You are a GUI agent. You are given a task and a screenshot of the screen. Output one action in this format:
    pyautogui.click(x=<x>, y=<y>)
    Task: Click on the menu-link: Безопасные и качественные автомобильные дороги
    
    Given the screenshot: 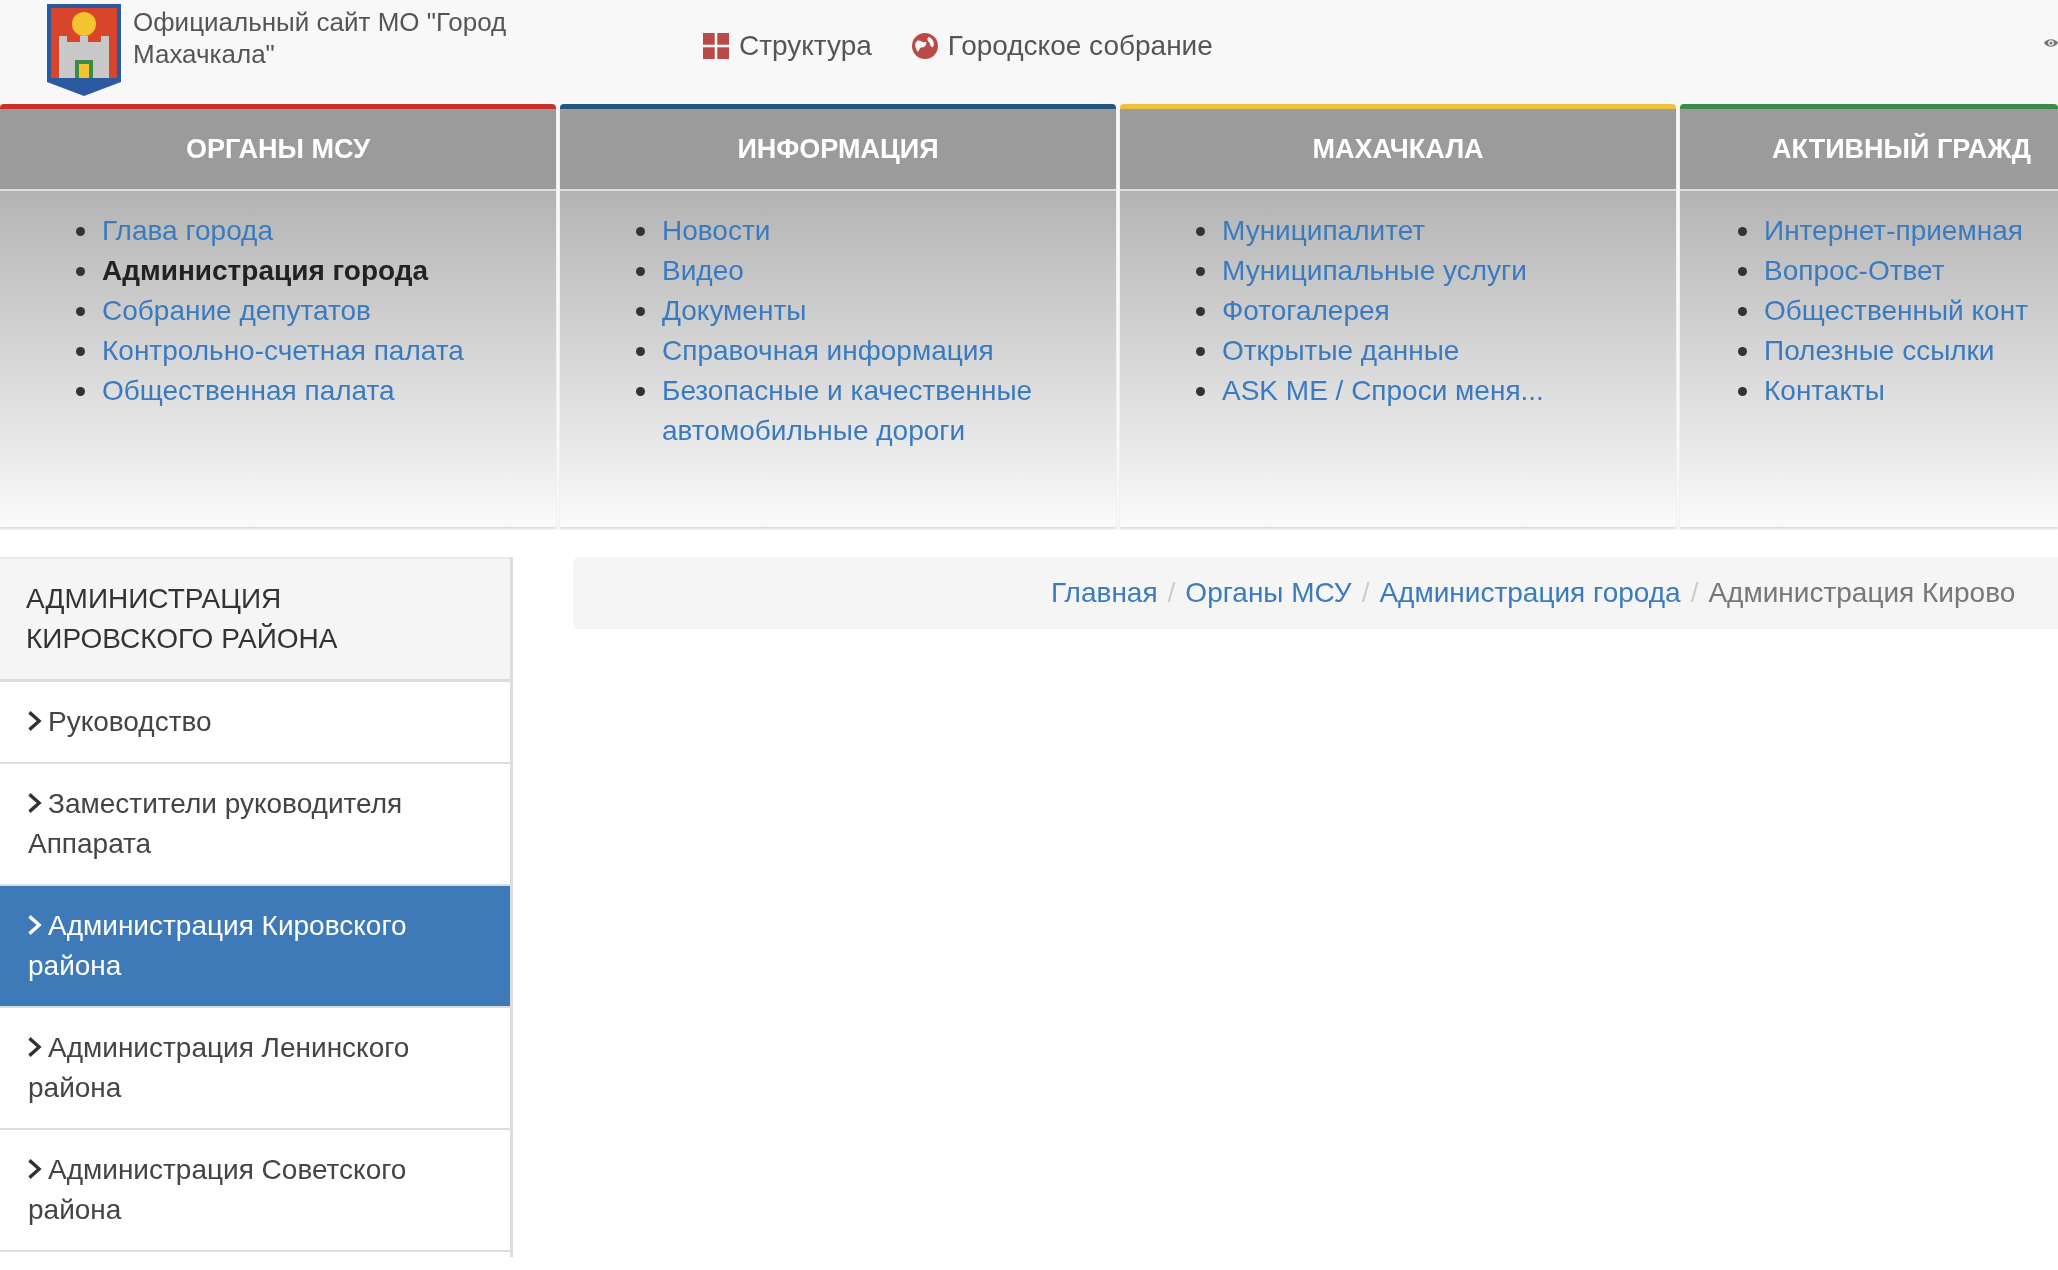 What is the action you would take?
    pyautogui.click(x=872, y=411)
    